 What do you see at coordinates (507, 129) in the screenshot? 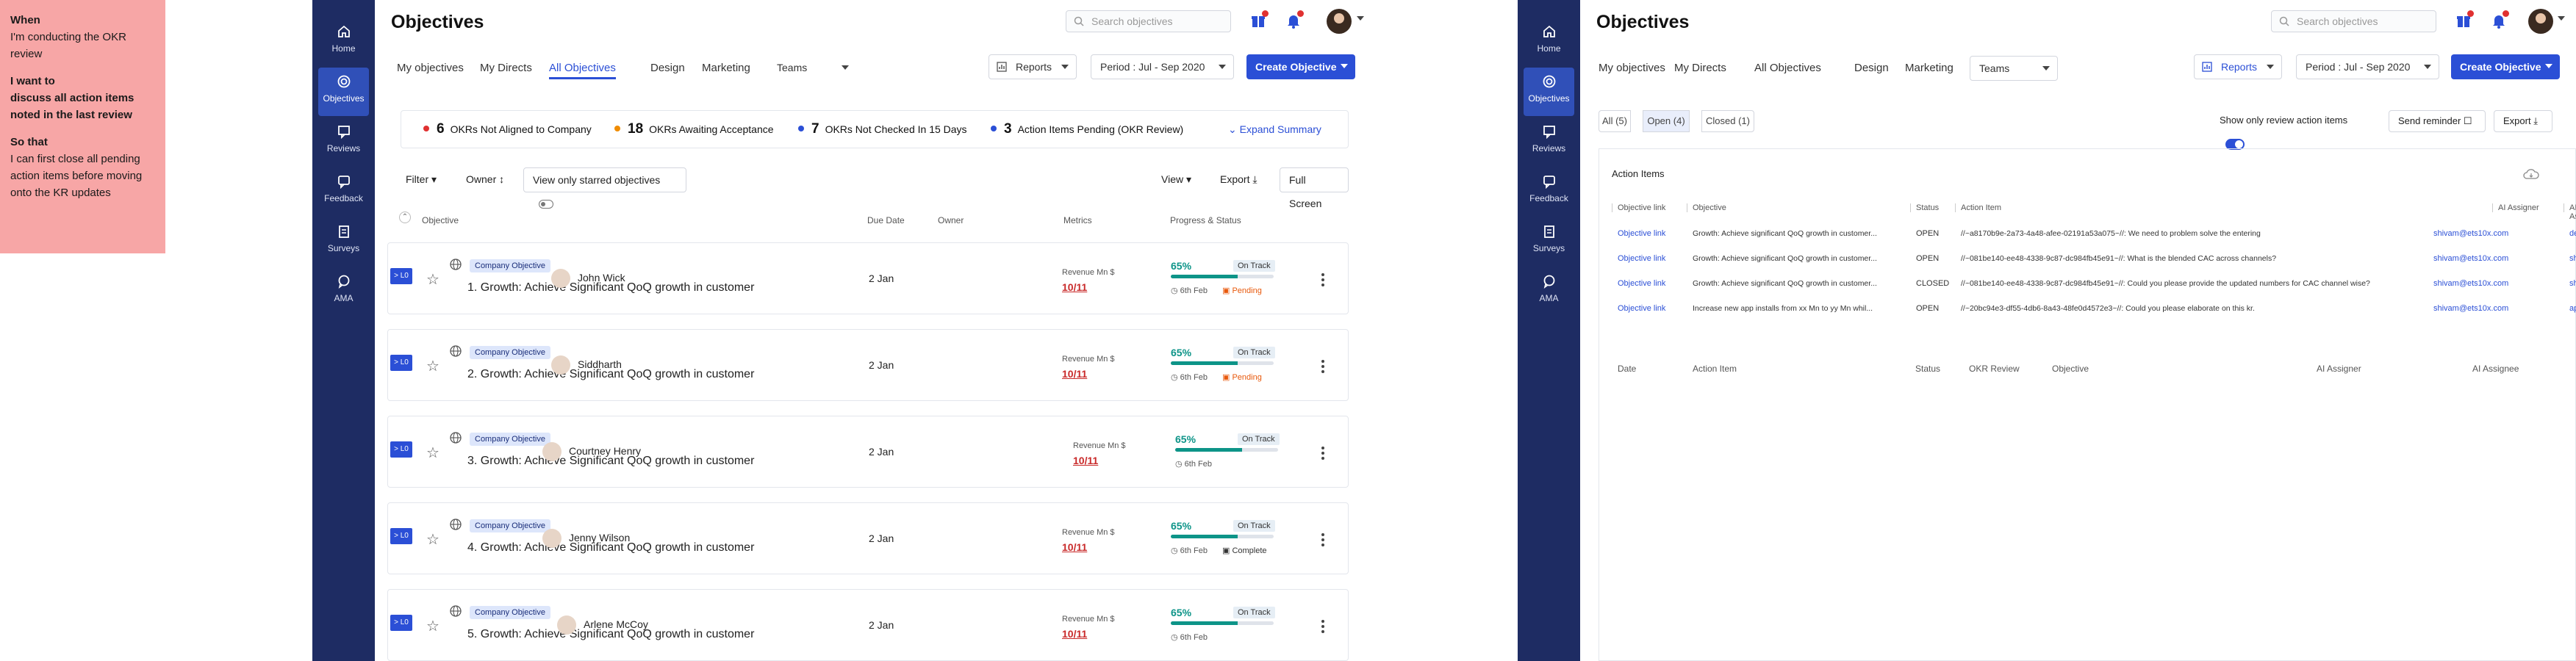
I see `summary-item: 6 OKRs Not Aligned to Company` at bounding box center [507, 129].